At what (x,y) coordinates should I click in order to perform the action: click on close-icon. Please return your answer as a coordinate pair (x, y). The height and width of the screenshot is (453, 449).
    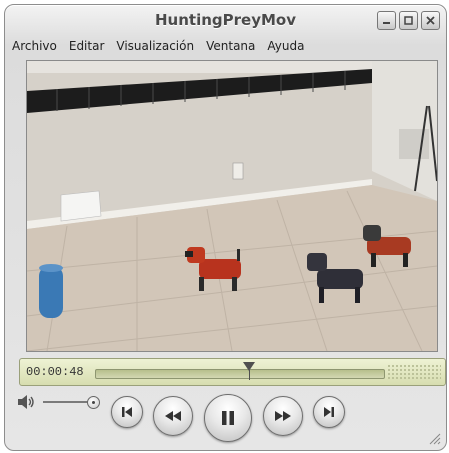
    Looking at the image, I should click on (430, 20).